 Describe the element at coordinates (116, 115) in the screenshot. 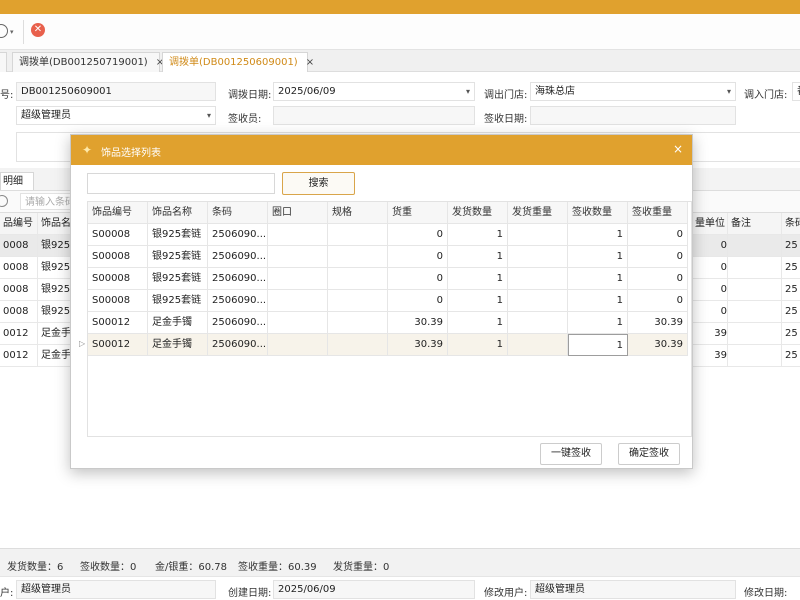

I see `user-select: 超级管理员 ▾` at that location.